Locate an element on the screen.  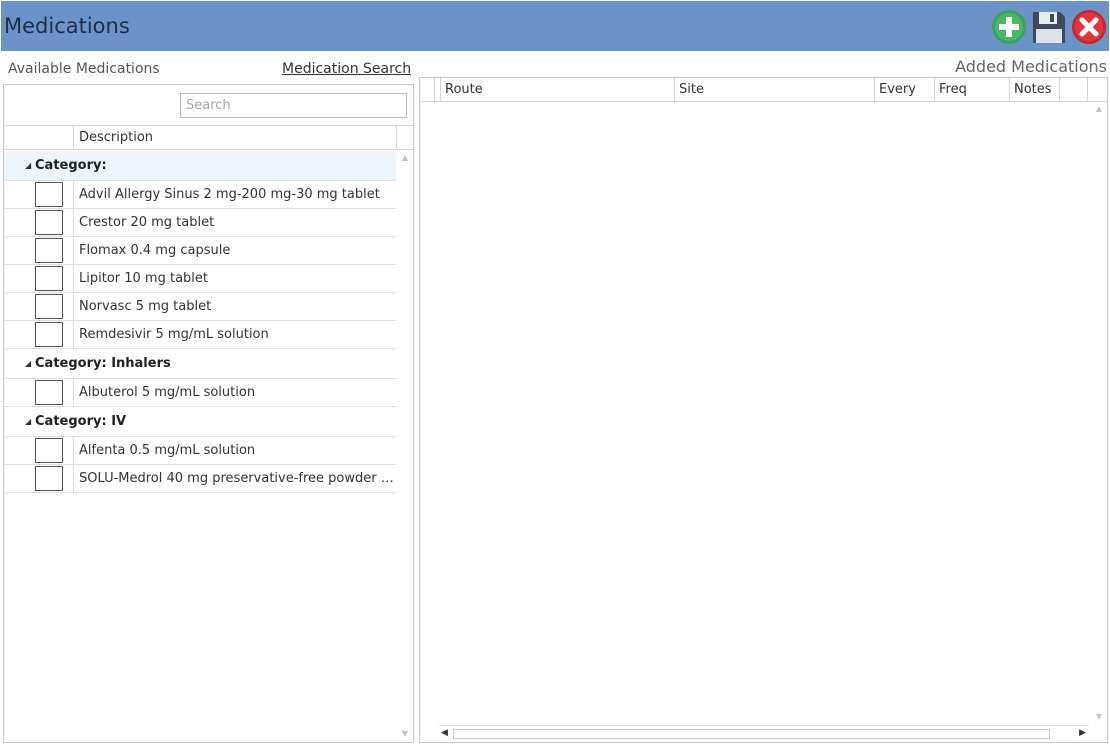
header-scroll-corner is located at coordinates (1097, 89).